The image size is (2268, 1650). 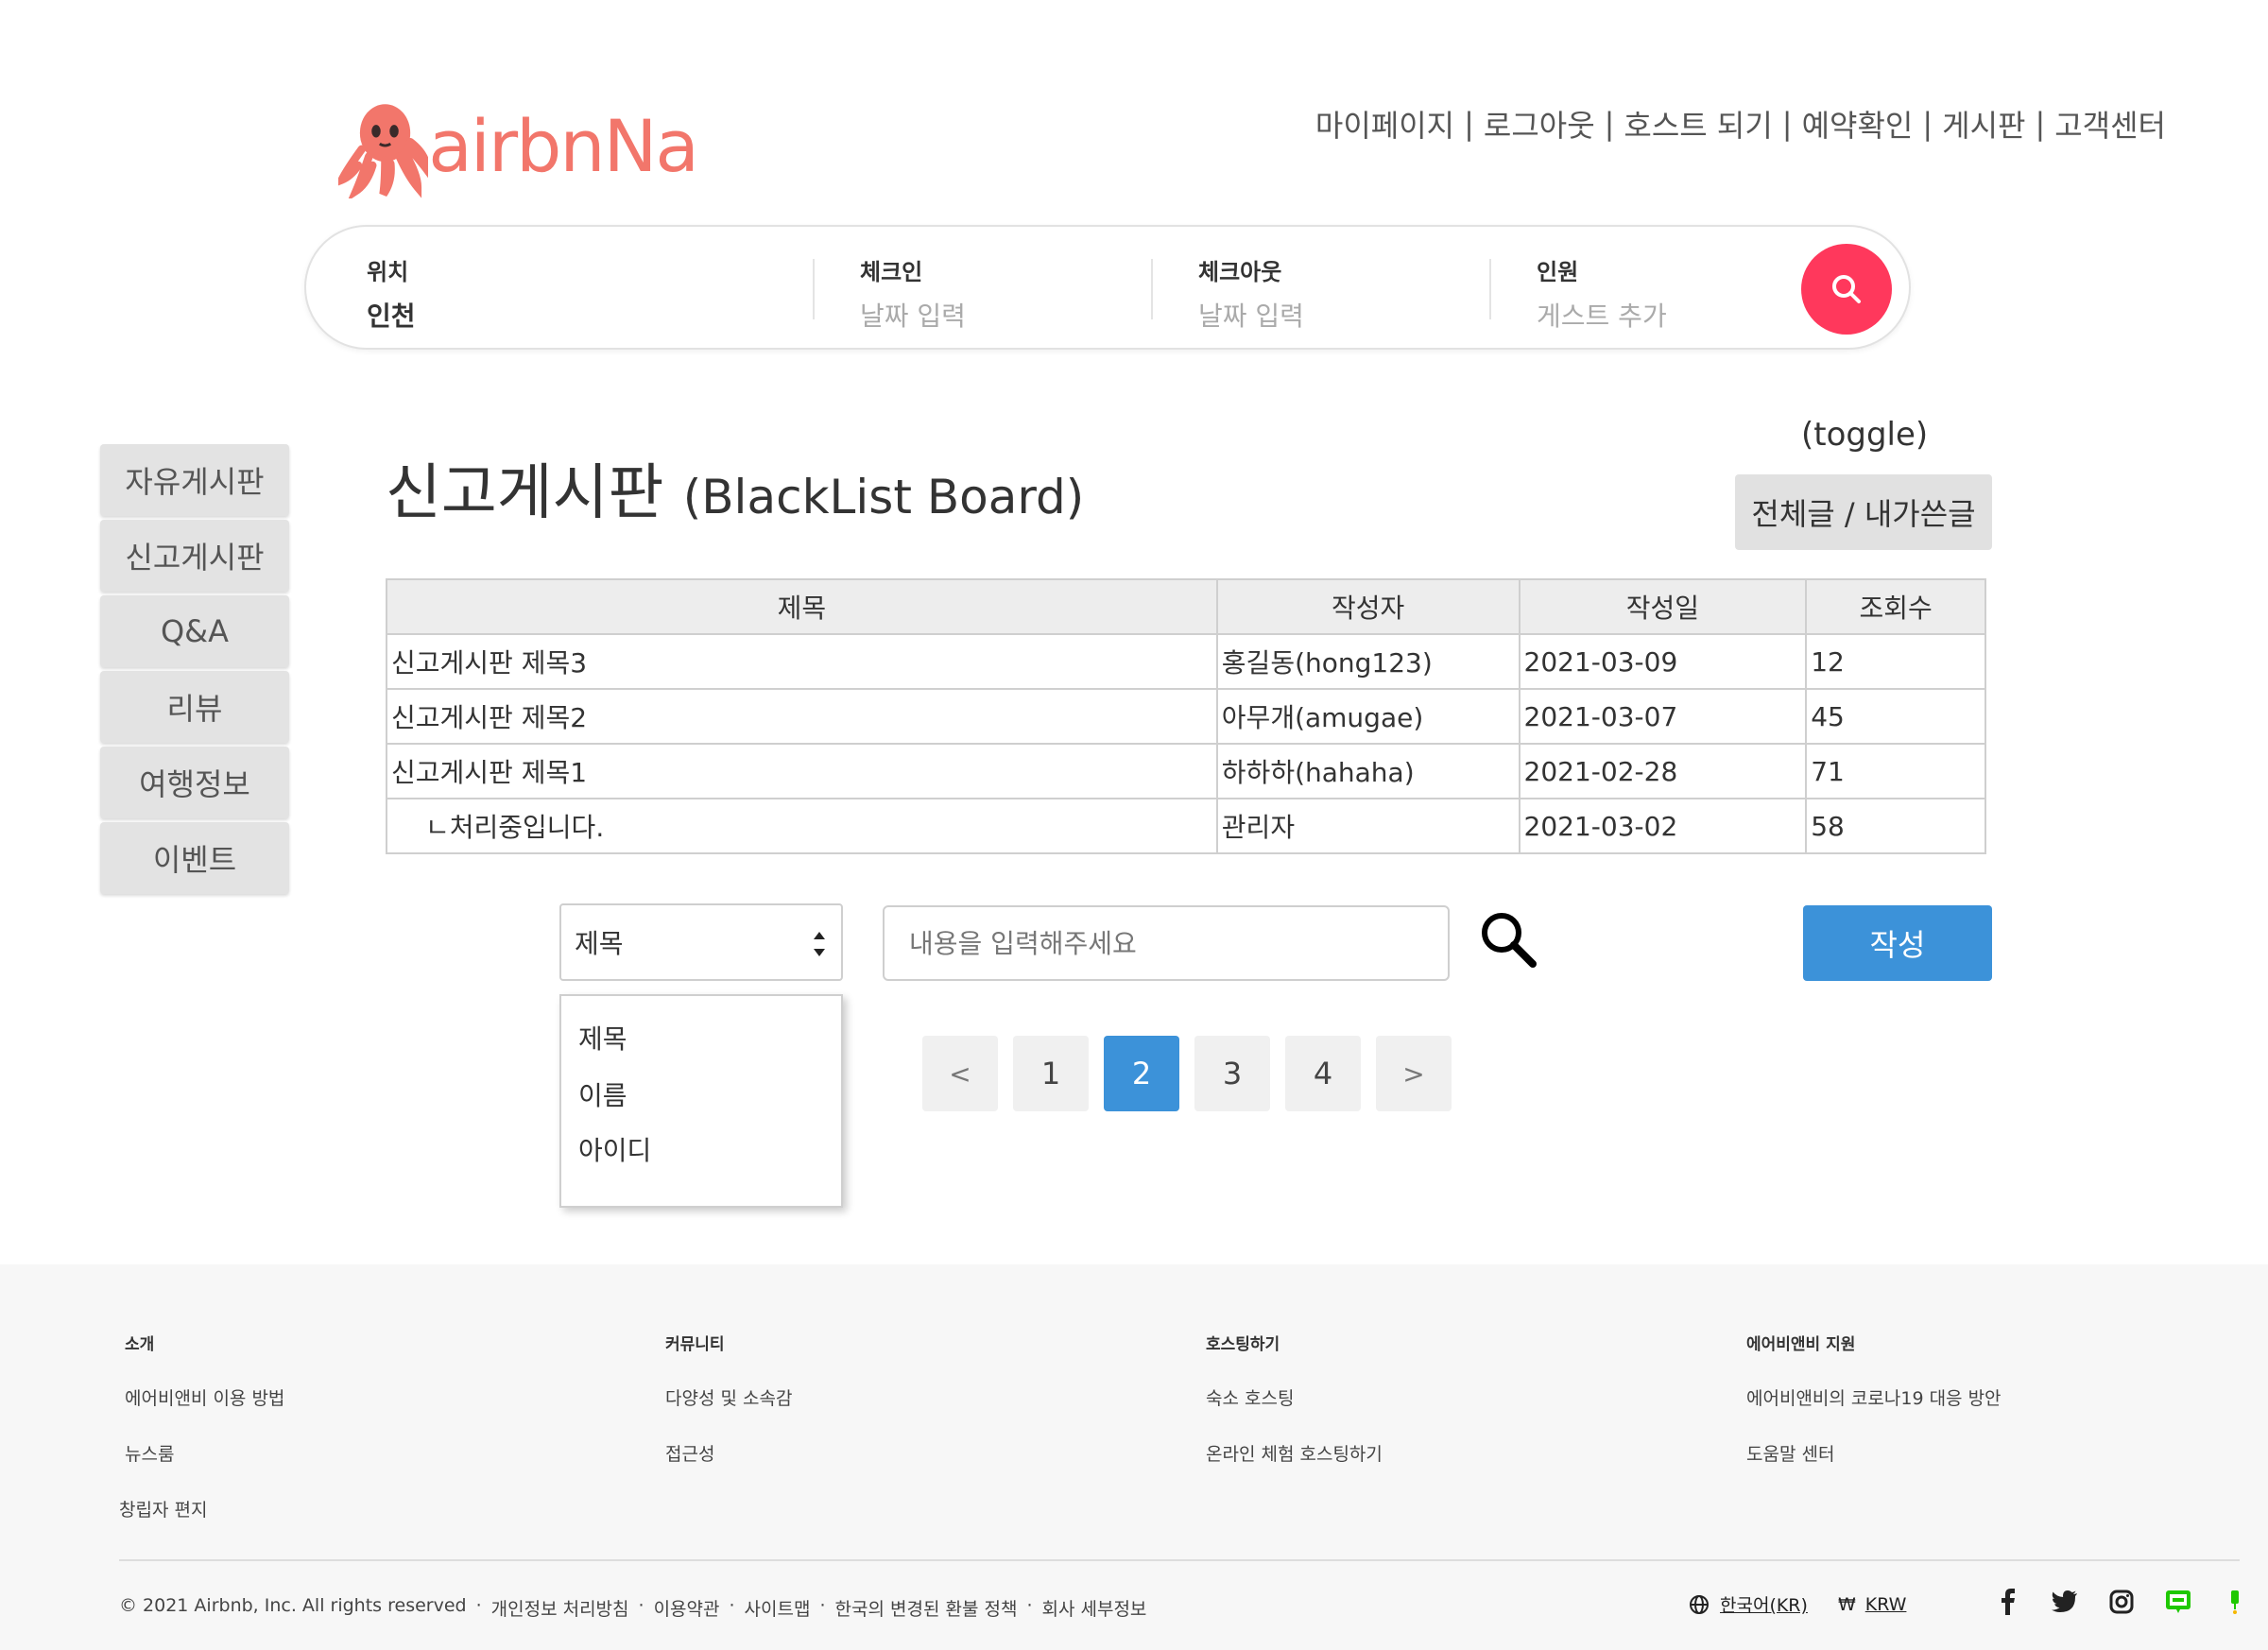 I want to click on footer-heading: 커뮤니티, so click(x=695, y=1344).